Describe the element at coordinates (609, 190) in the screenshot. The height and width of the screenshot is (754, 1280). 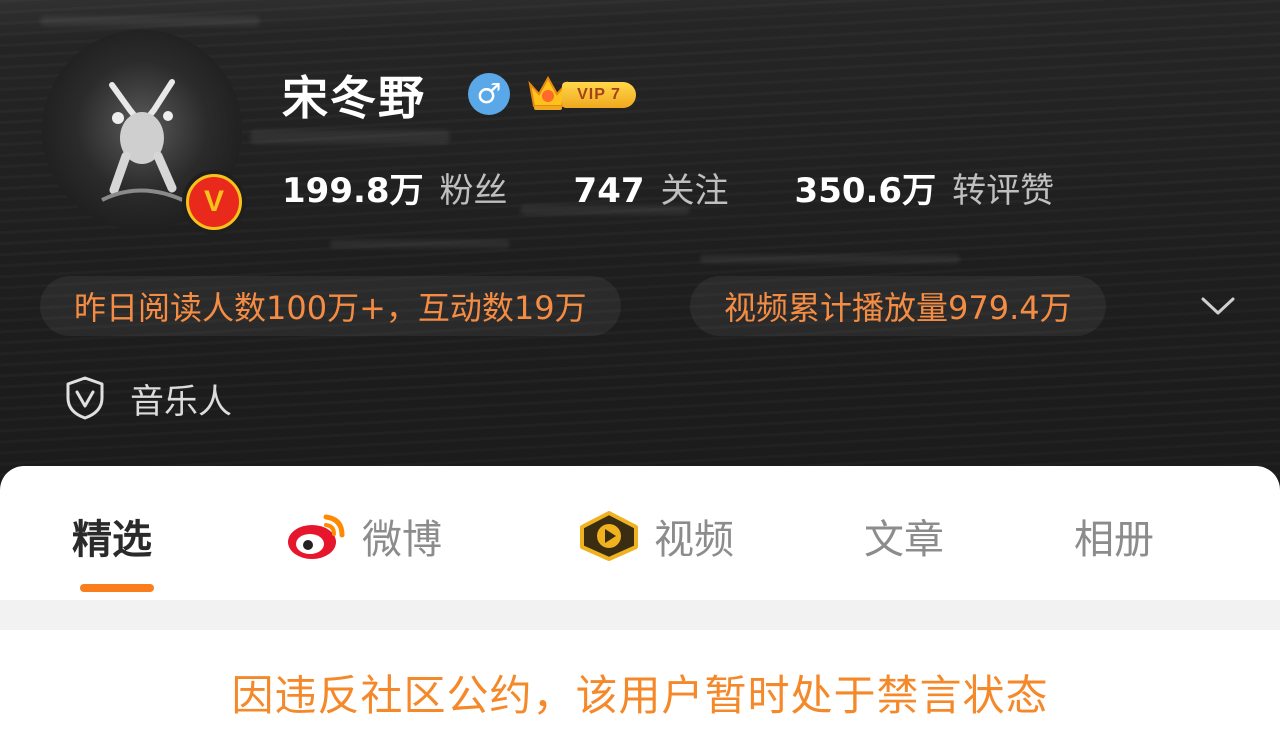
I see `stat-value: 747` at that location.